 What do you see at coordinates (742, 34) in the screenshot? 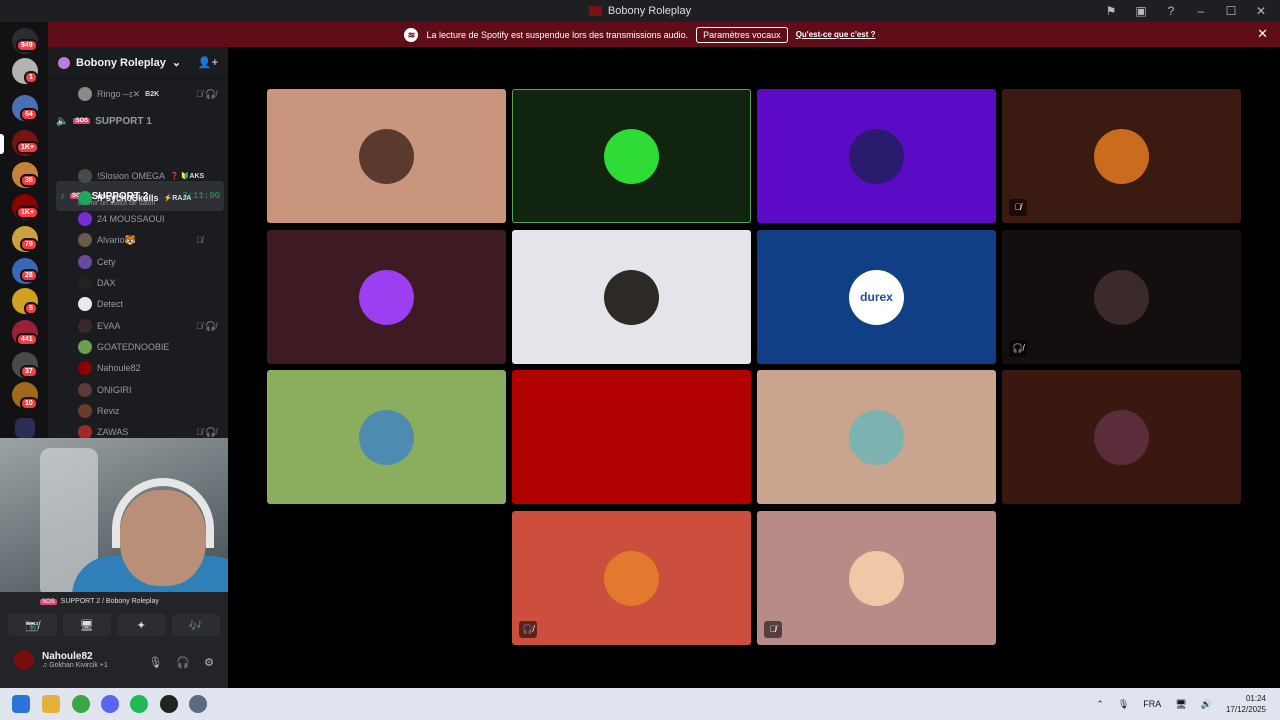
I see `voice-settings-button: Paramètres vocaux` at bounding box center [742, 34].